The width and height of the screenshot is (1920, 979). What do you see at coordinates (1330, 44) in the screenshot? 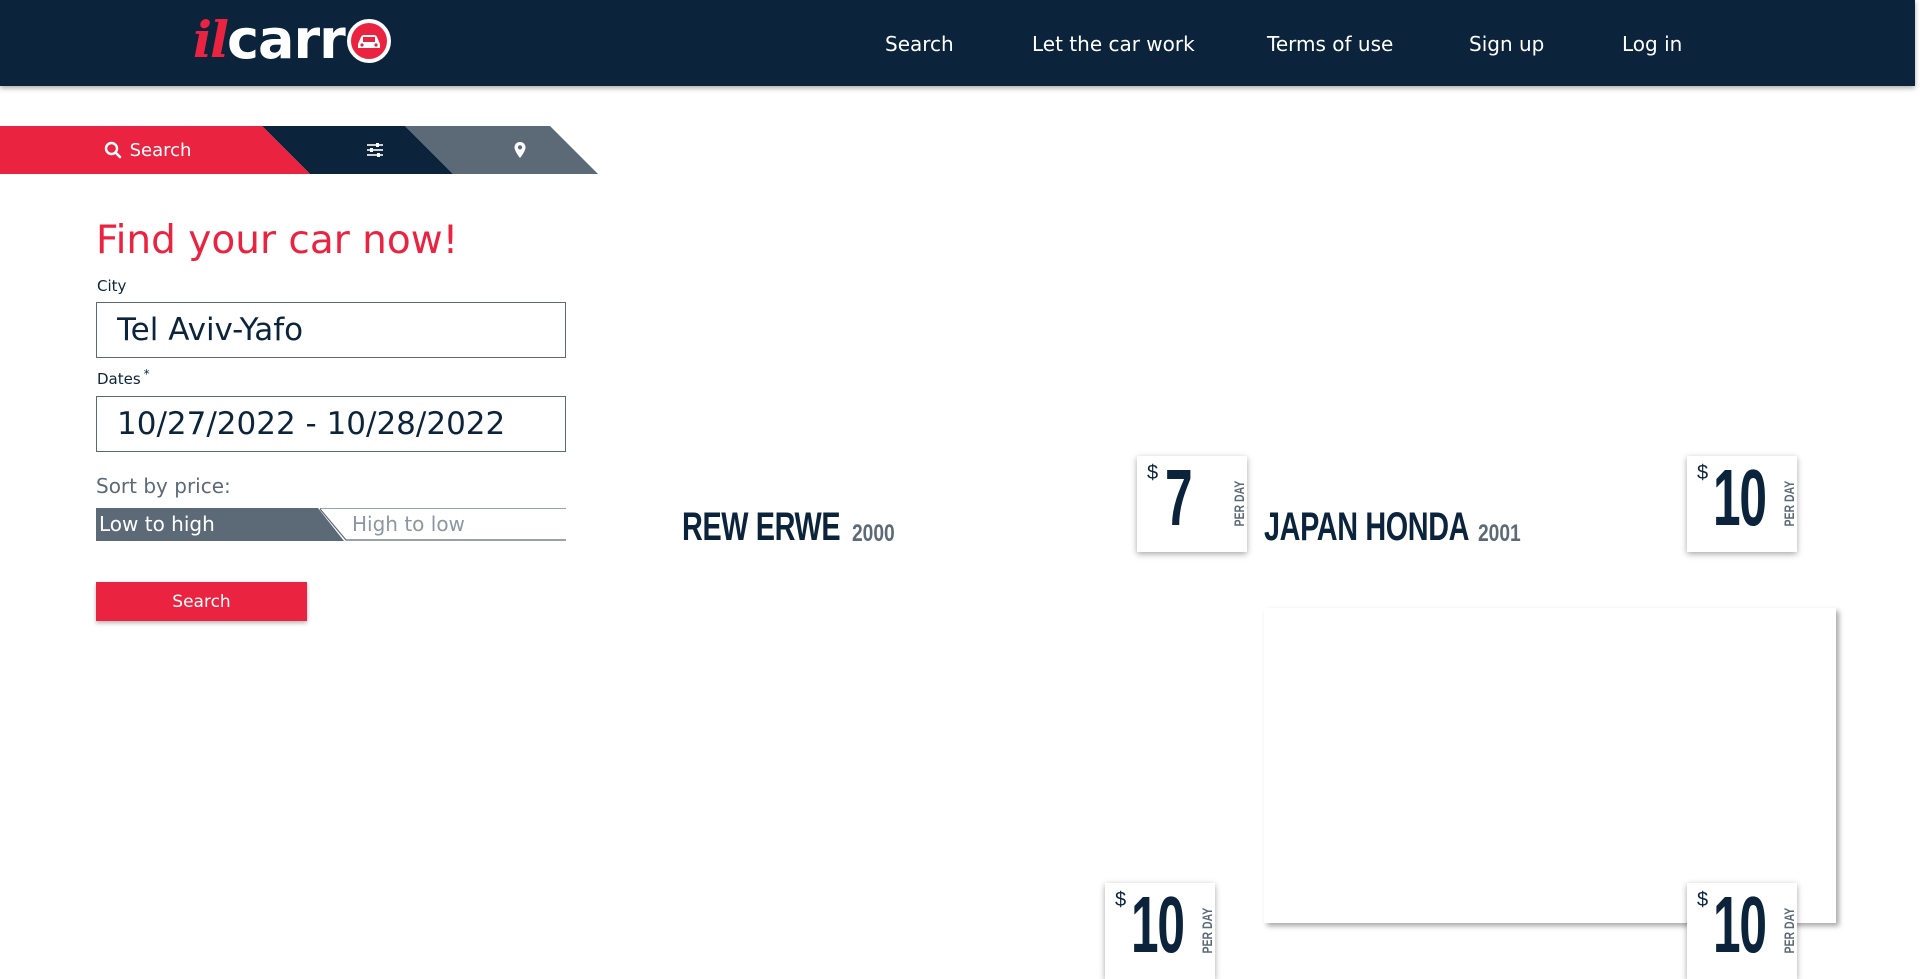
I see `nav-terms-of-use-link: Terms of use` at bounding box center [1330, 44].